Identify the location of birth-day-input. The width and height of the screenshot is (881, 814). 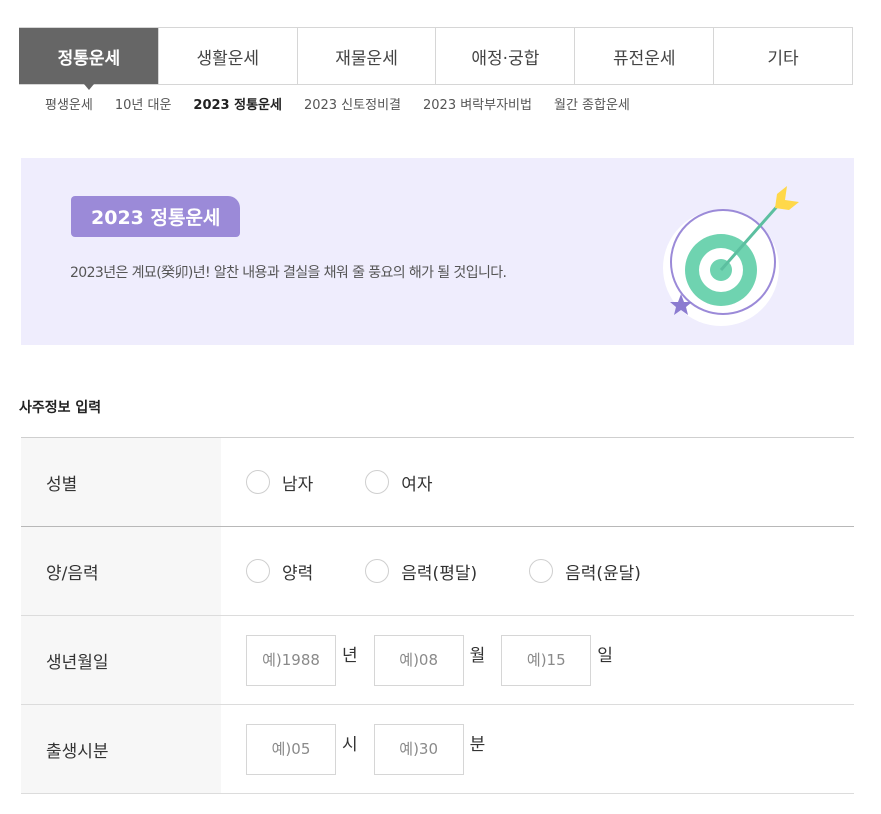
(546, 660).